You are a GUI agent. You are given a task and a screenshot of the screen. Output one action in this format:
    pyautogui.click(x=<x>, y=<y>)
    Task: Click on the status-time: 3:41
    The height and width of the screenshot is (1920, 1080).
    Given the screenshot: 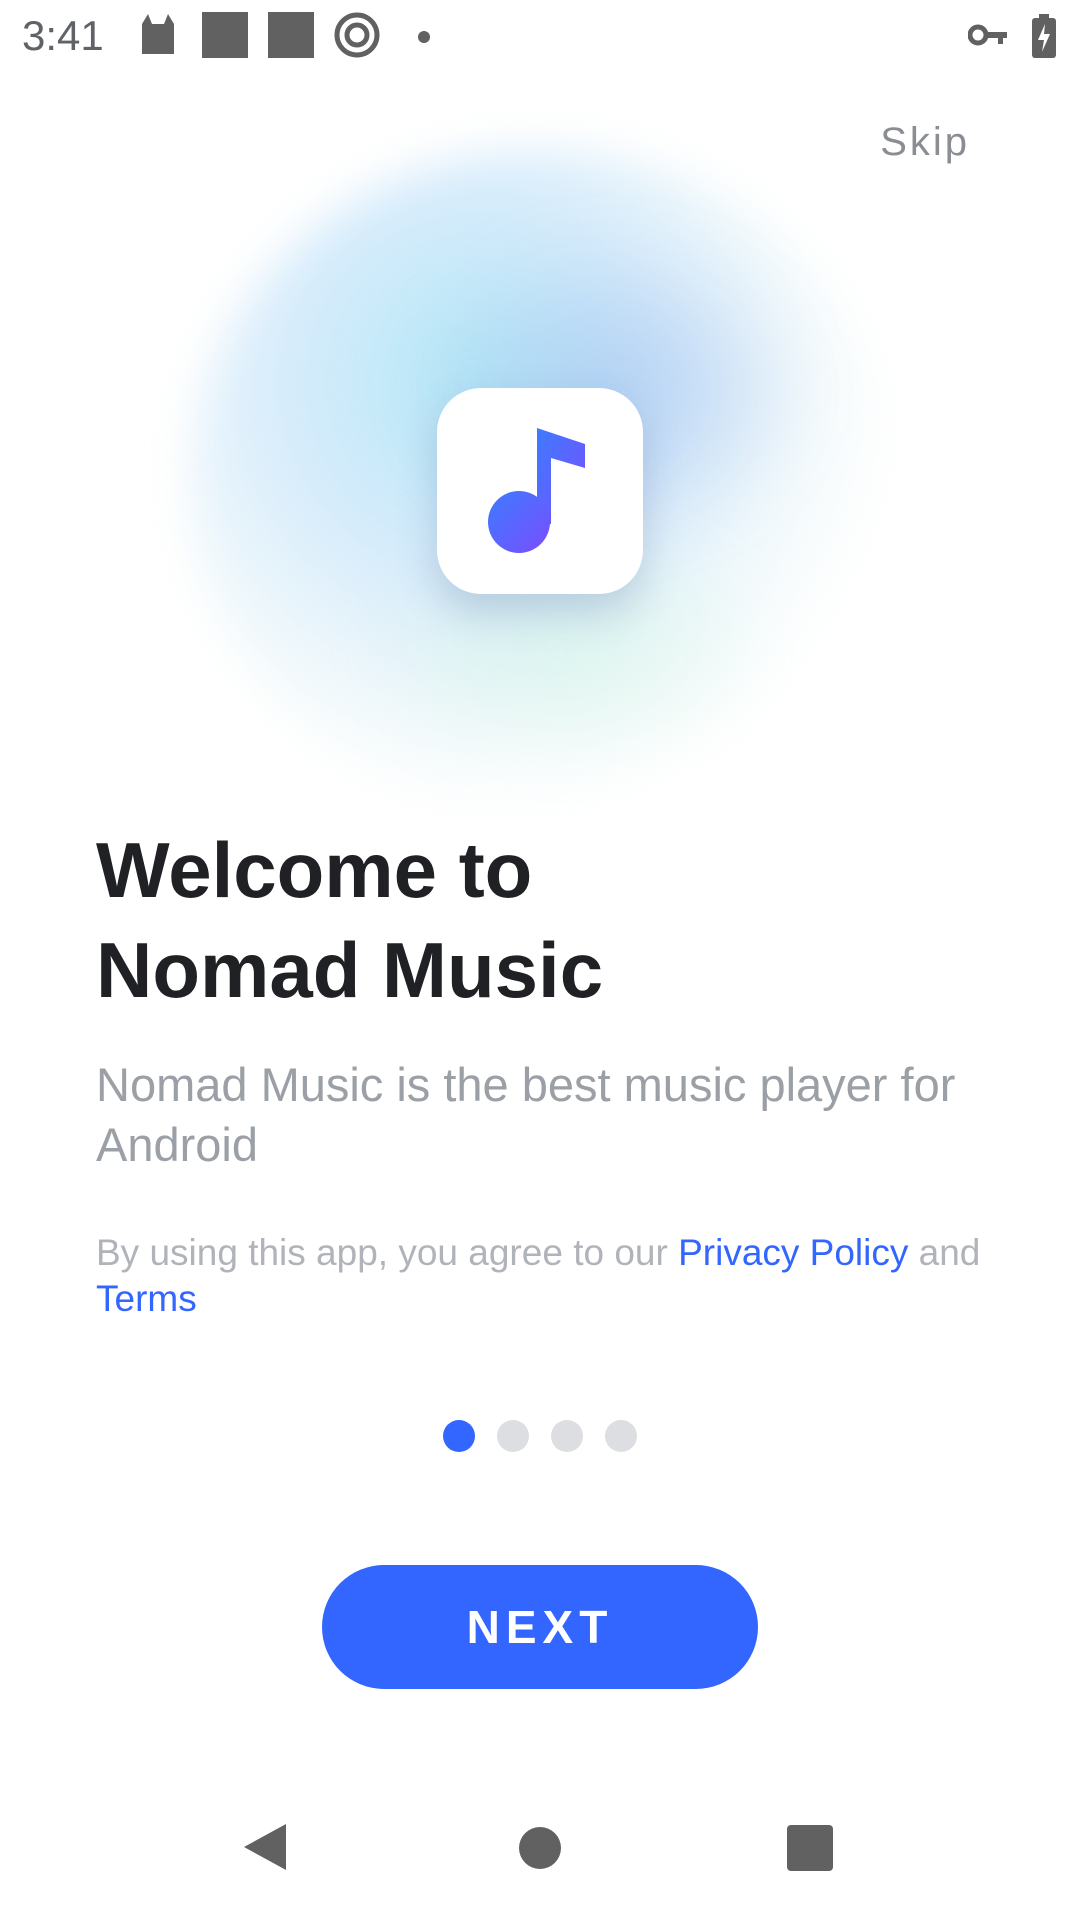 What is the action you would take?
    pyautogui.click(x=63, y=35)
    